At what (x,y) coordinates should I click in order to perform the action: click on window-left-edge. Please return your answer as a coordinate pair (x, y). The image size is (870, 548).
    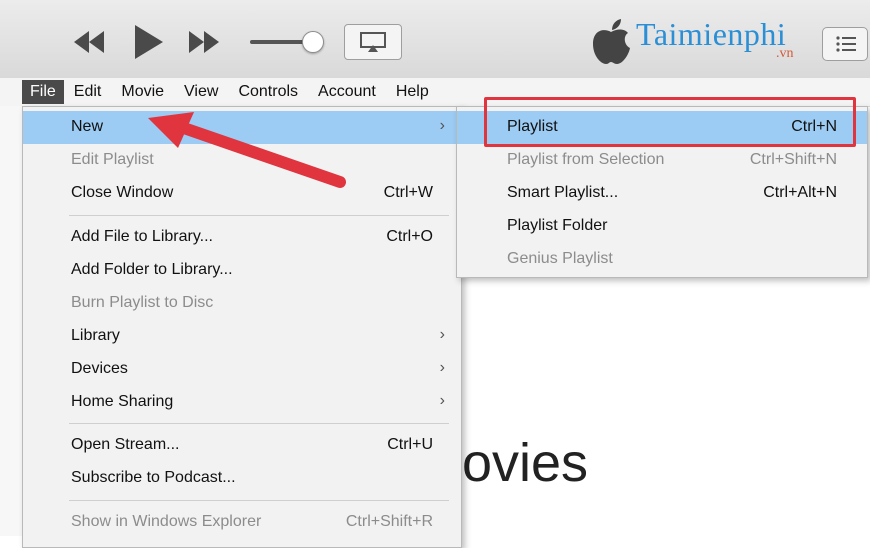
    Looking at the image, I should click on (11, 321).